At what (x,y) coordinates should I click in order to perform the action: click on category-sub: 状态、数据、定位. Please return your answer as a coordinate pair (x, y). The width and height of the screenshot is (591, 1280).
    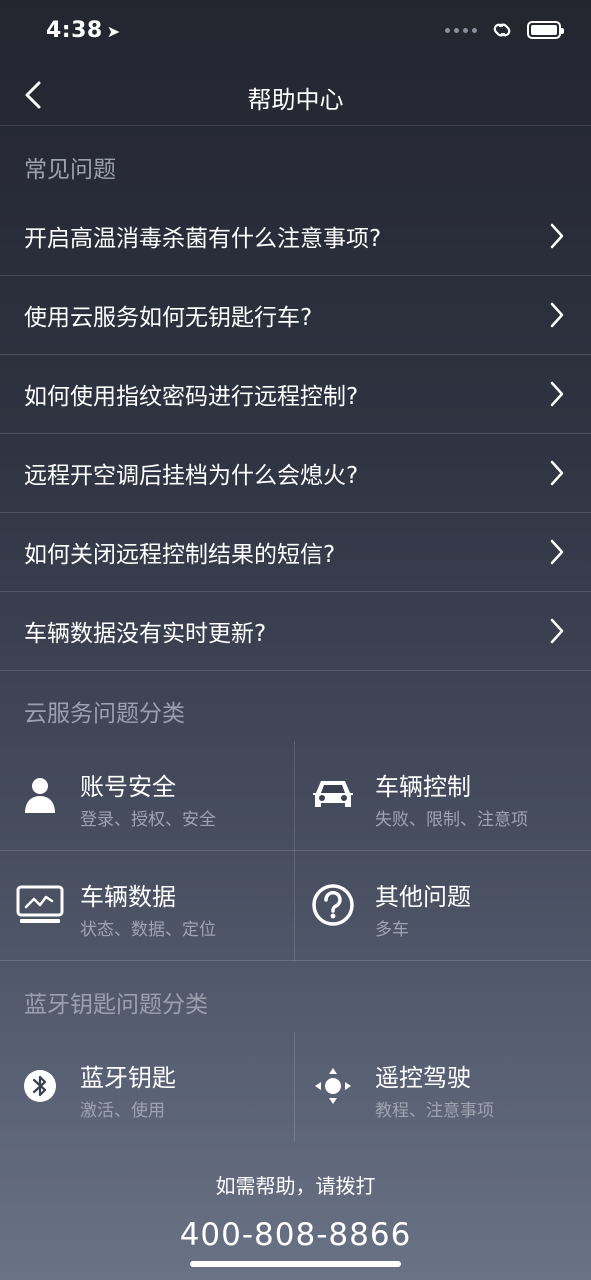
    Looking at the image, I should click on (148, 930).